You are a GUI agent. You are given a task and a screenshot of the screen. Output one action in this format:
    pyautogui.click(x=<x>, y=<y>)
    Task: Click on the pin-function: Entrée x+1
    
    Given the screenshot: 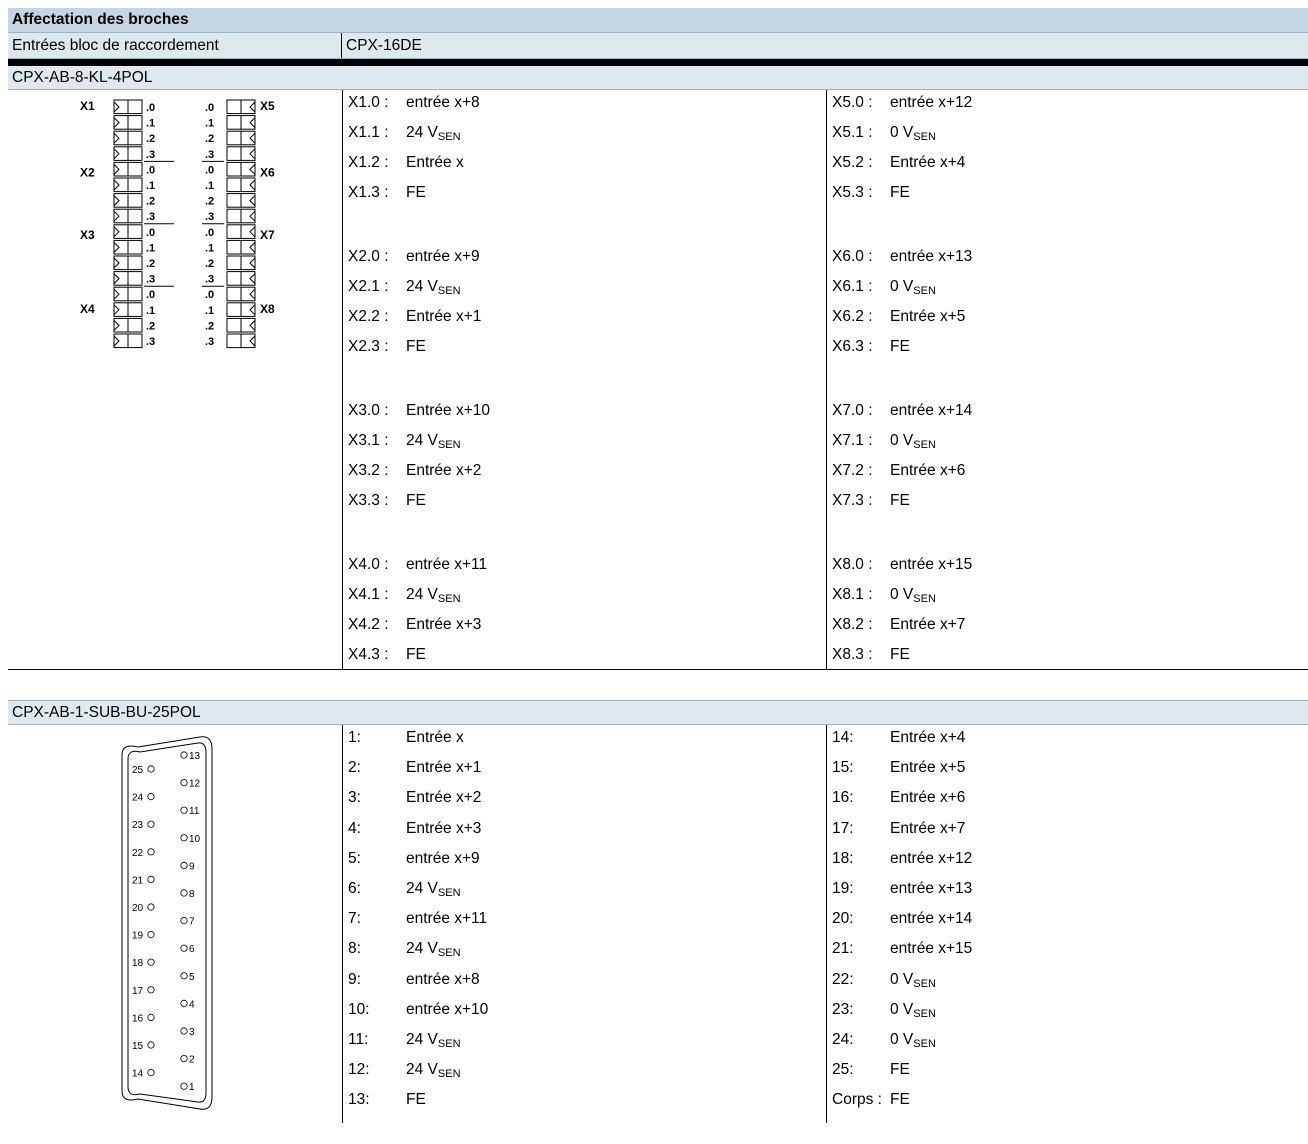 What is the action you would take?
    pyautogui.click(x=444, y=316)
    